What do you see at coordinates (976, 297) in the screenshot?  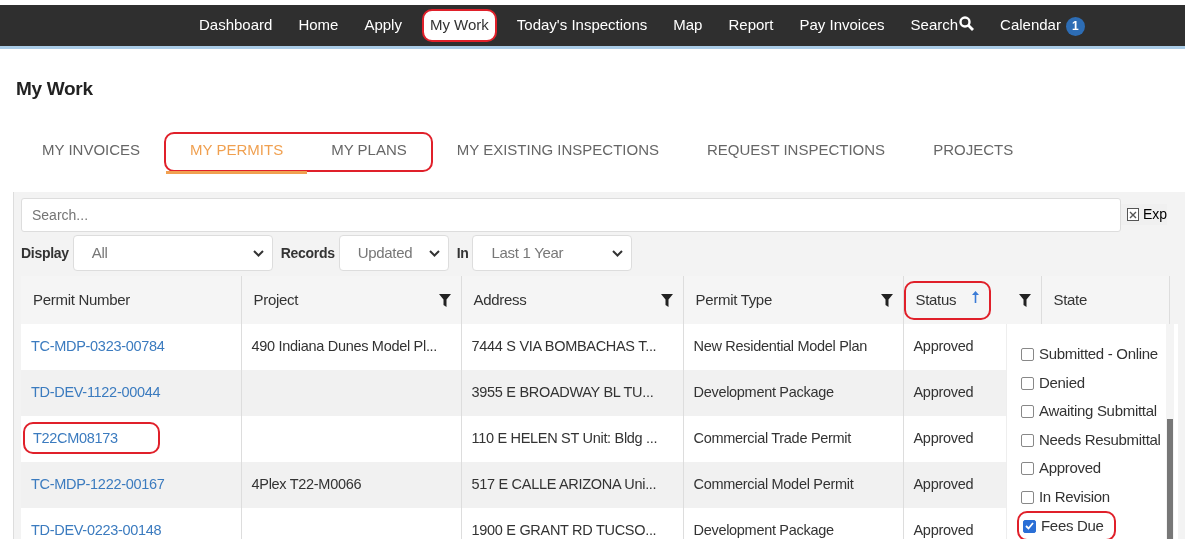 I see `sort-up-icon` at bounding box center [976, 297].